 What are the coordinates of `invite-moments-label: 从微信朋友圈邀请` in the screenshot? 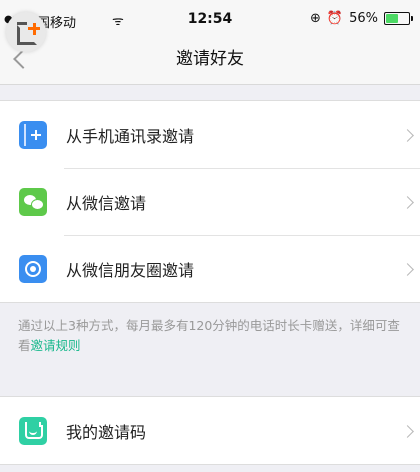 It's located at (130, 270).